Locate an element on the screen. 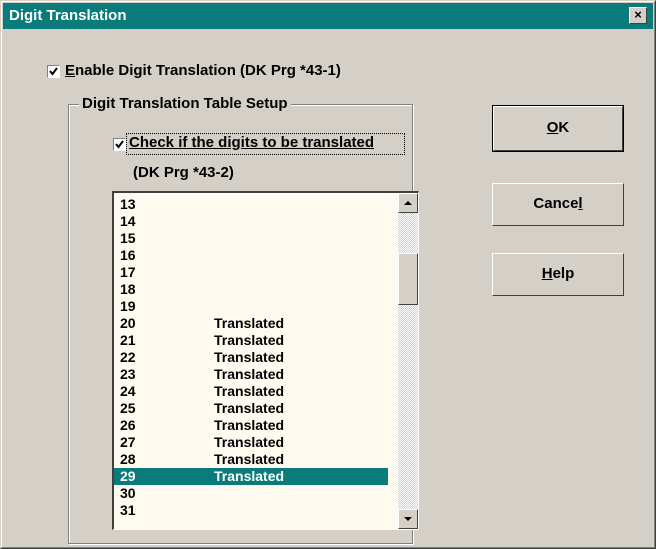 This screenshot has height=549, width=656. accel-char: E is located at coordinates (70, 70).